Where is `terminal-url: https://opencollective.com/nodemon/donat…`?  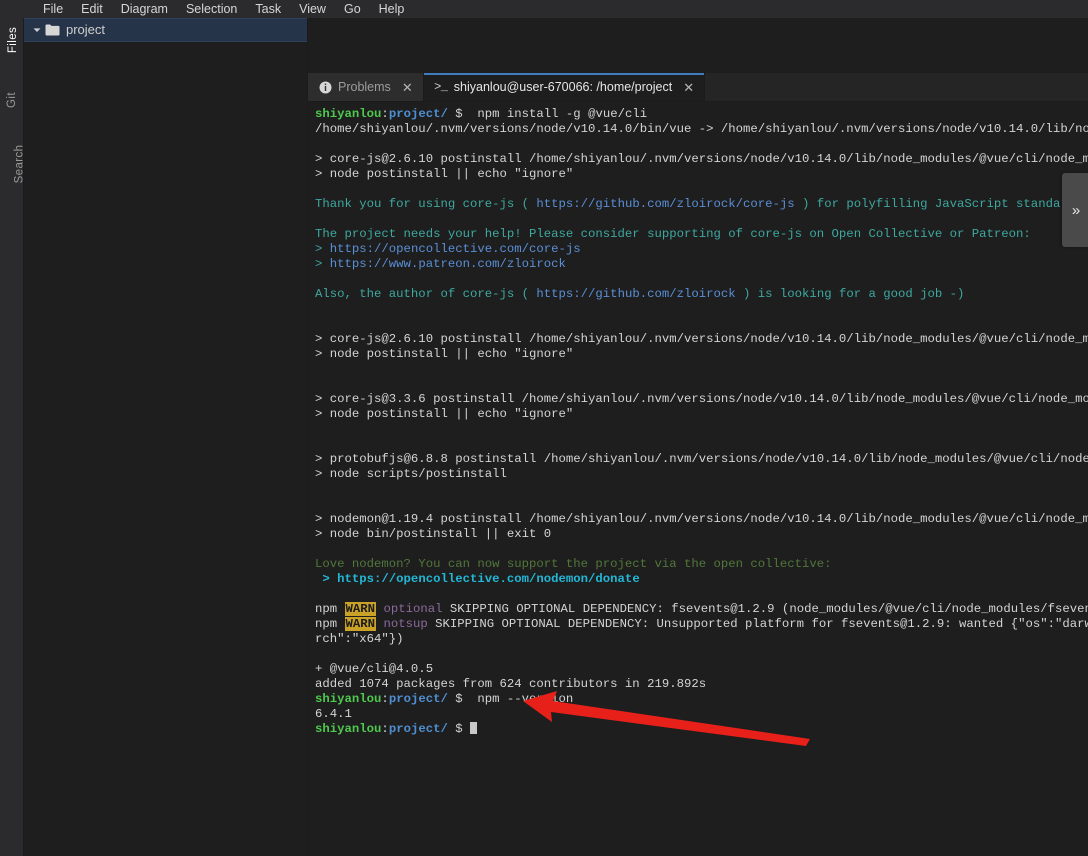 terminal-url: https://opencollective.com/nodemon/donat… is located at coordinates (488, 579).